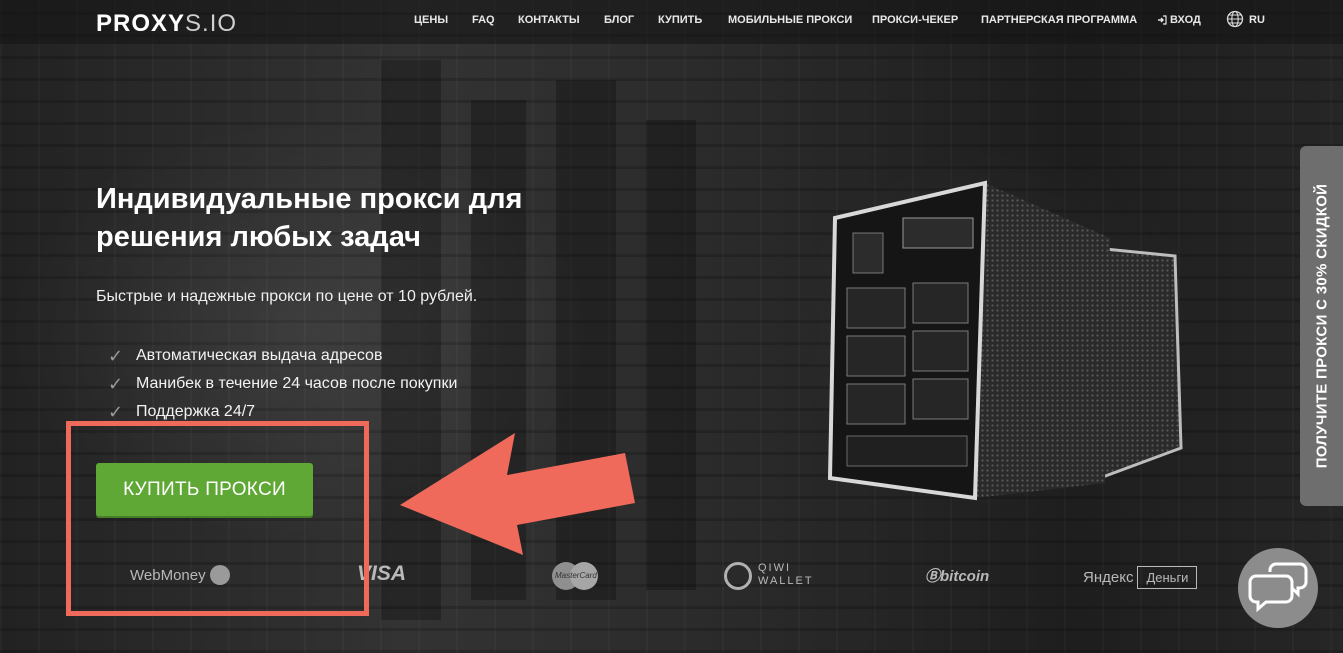 This screenshot has height=653, width=1343. Describe the element at coordinates (1167, 577) in the screenshot. I see `yandex-money-text: Деньги` at that location.